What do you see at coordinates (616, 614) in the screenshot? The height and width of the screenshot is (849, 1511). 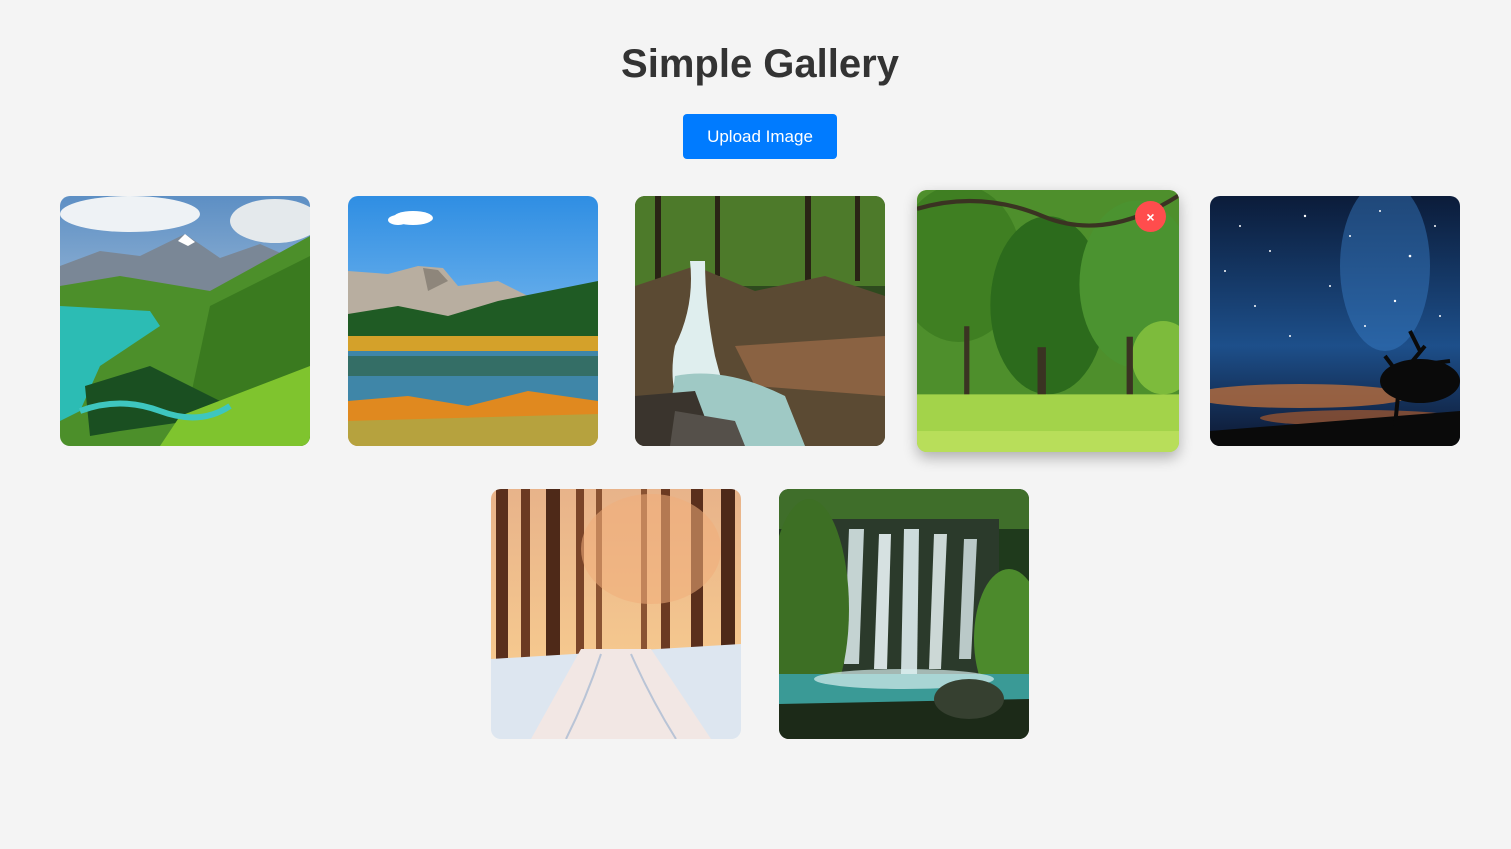 I see `gallery-image-snowy-forest` at bounding box center [616, 614].